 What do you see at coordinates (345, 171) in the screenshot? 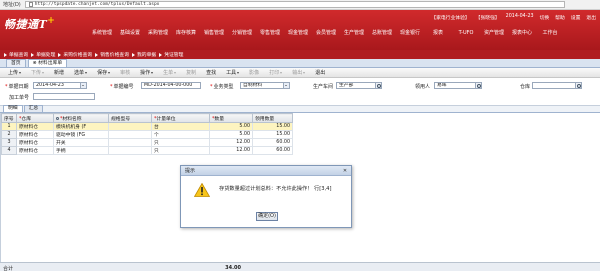
I see `close-icon: ✕` at bounding box center [345, 171].